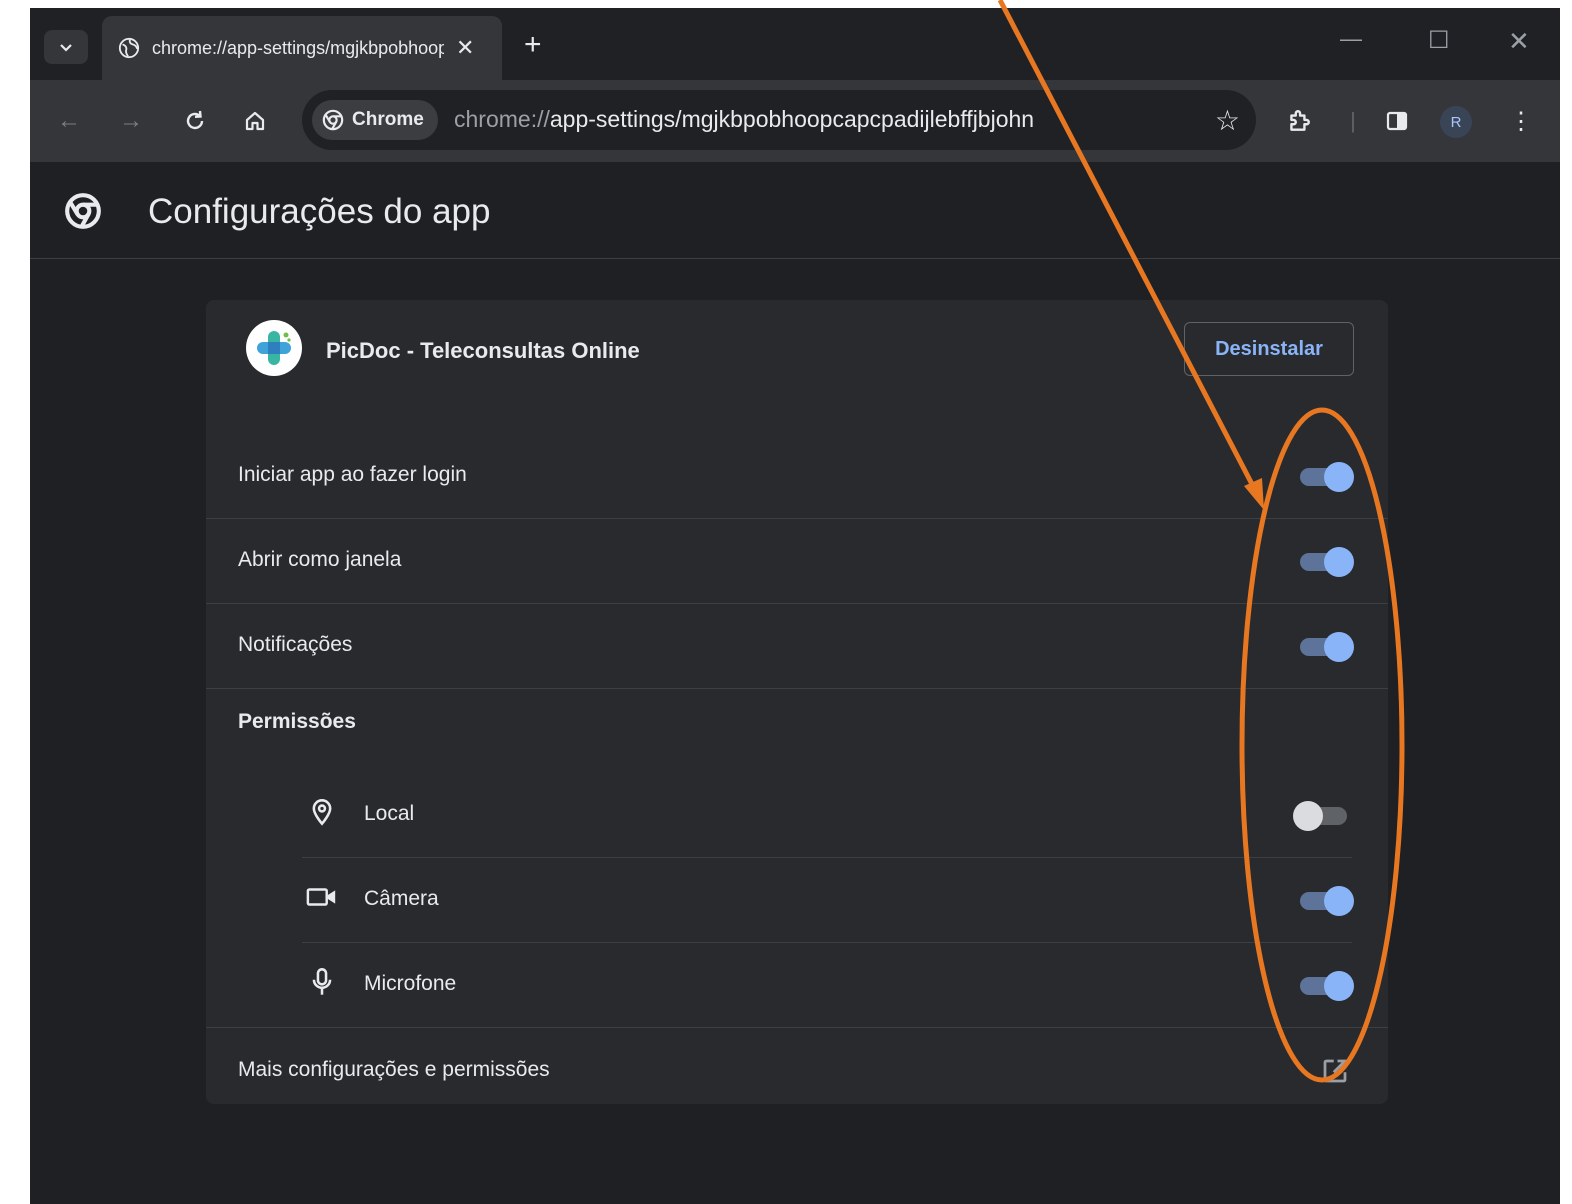 The width and height of the screenshot is (1572, 1204). What do you see at coordinates (797, 1070) in the screenshot?
I see `more-settings-row: Mais configurações e permissões` at bounding box center [797, 1070].